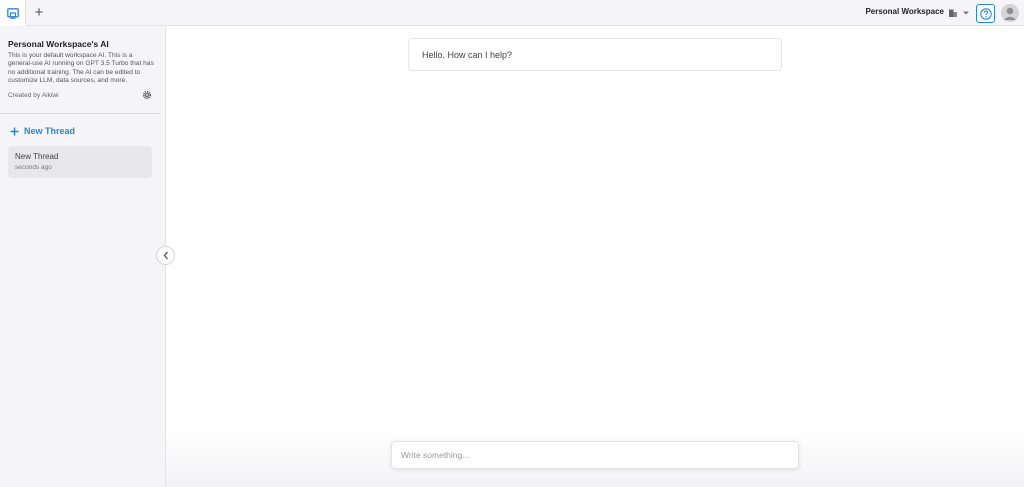 This screenshot has height=487, width=1024. I want to click on message-input, so click(595, 455).